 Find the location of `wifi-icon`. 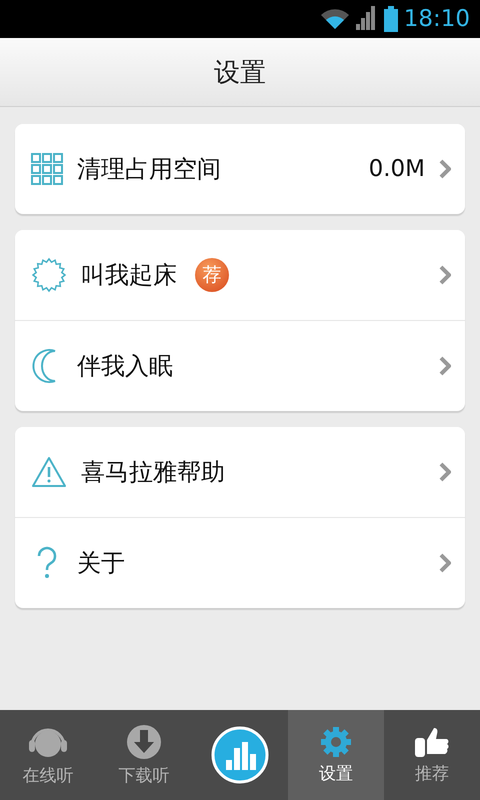

wifi-icon is located at coordinates (335, 19).